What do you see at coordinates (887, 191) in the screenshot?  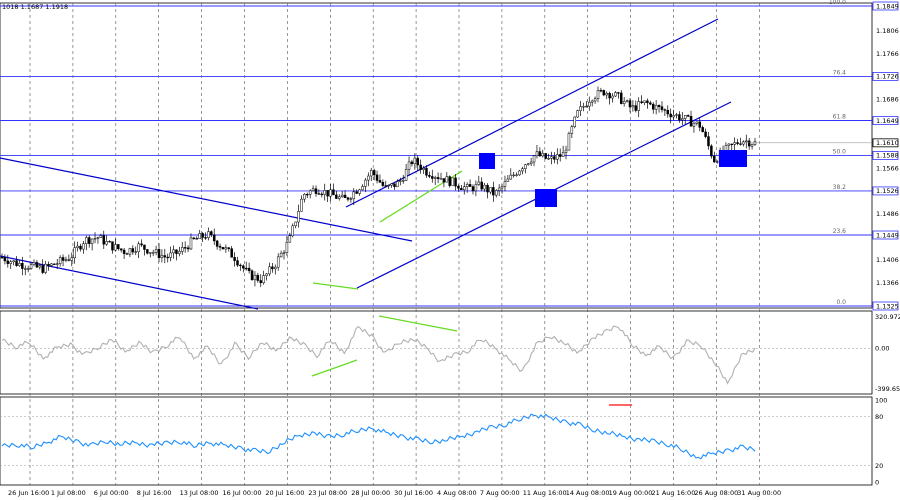 I see `price-label: 1.1526` at bounding box center [887, 191].